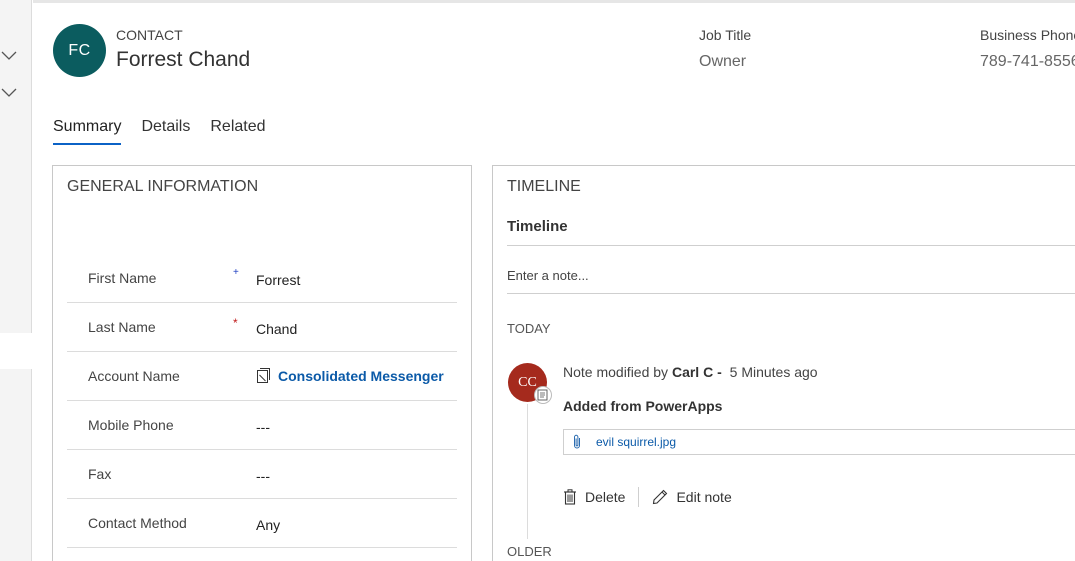 The image size is (1075, 561). I want to click on note-author: Carl C -, so click(697, 372).